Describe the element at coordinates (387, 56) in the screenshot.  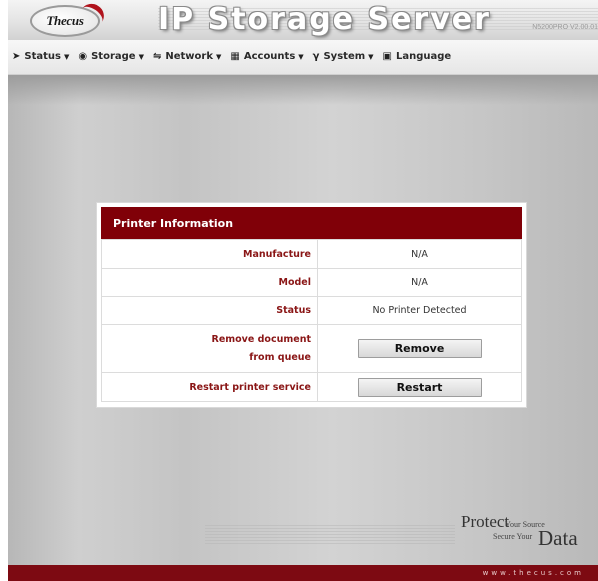
I see `language-icon: ▣` at that location.